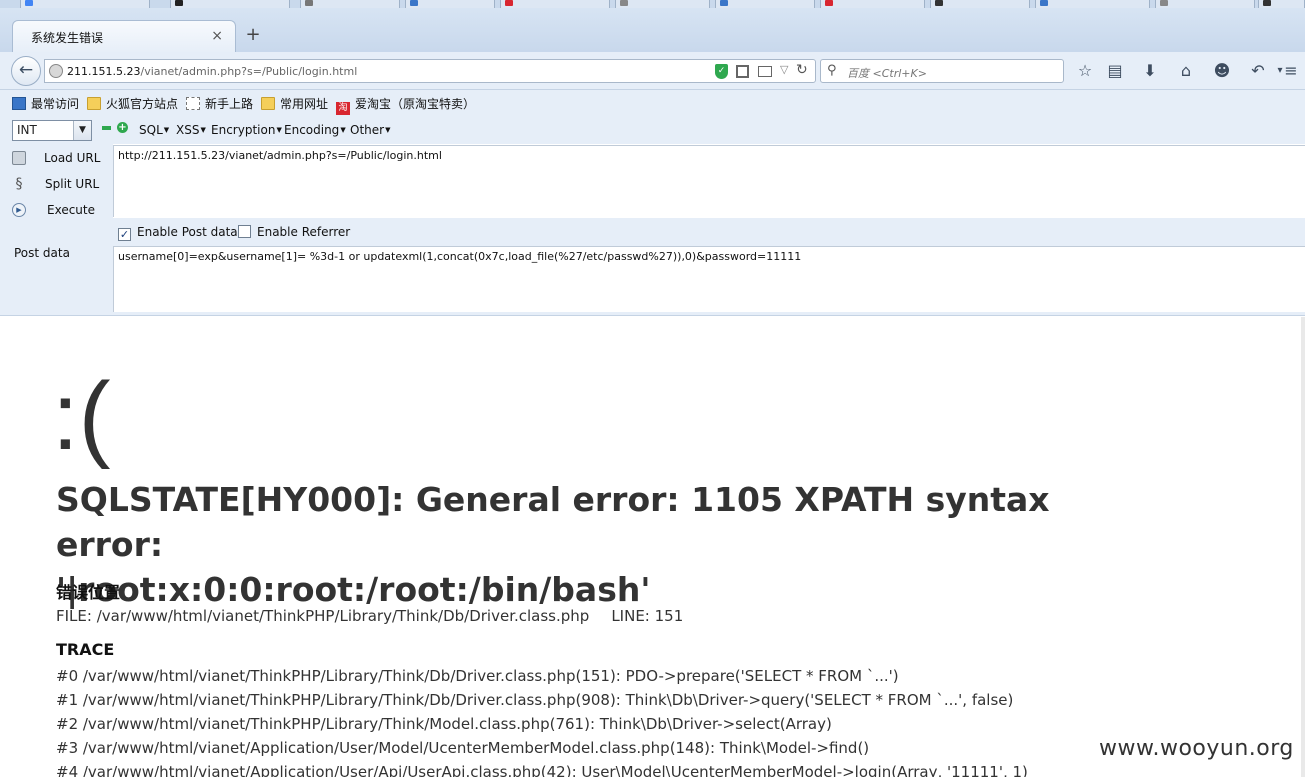 The image size is (1305, 777). I want to click on sad-face: :(, so click(81, 416).